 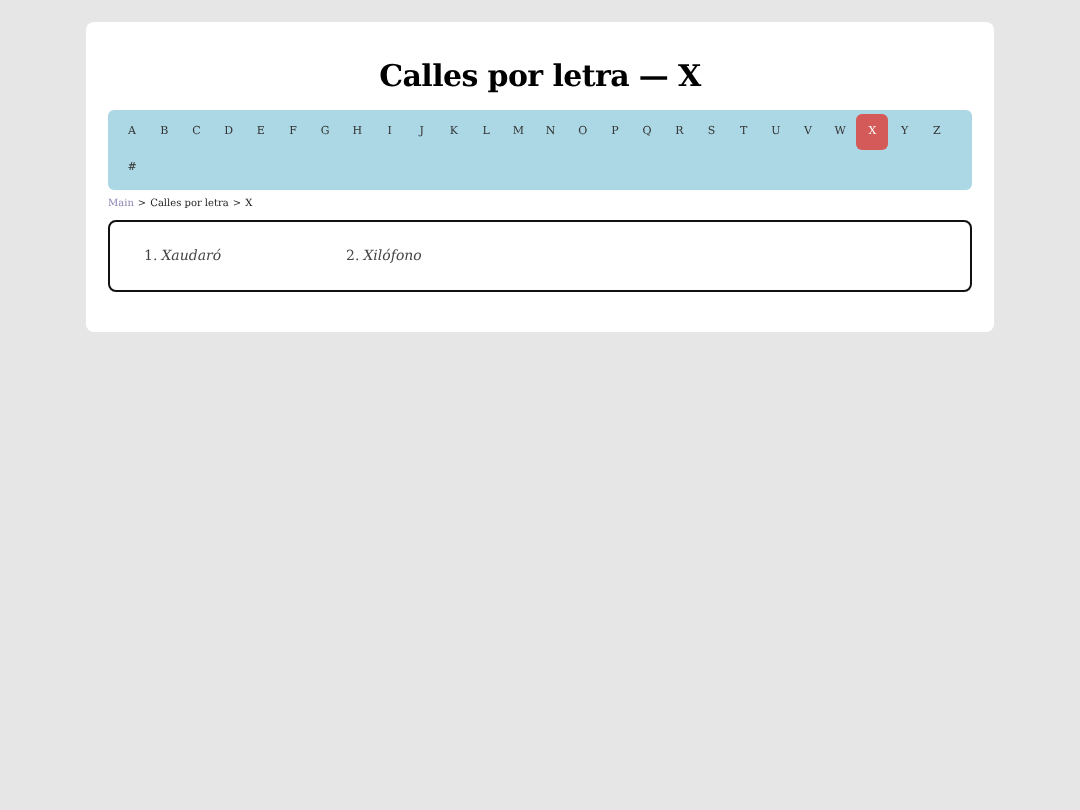 What do you see at coordinates (540, 76) in the screenshot?
I see `page-title: Calles por letra — X` at bounding box center [540, 76].